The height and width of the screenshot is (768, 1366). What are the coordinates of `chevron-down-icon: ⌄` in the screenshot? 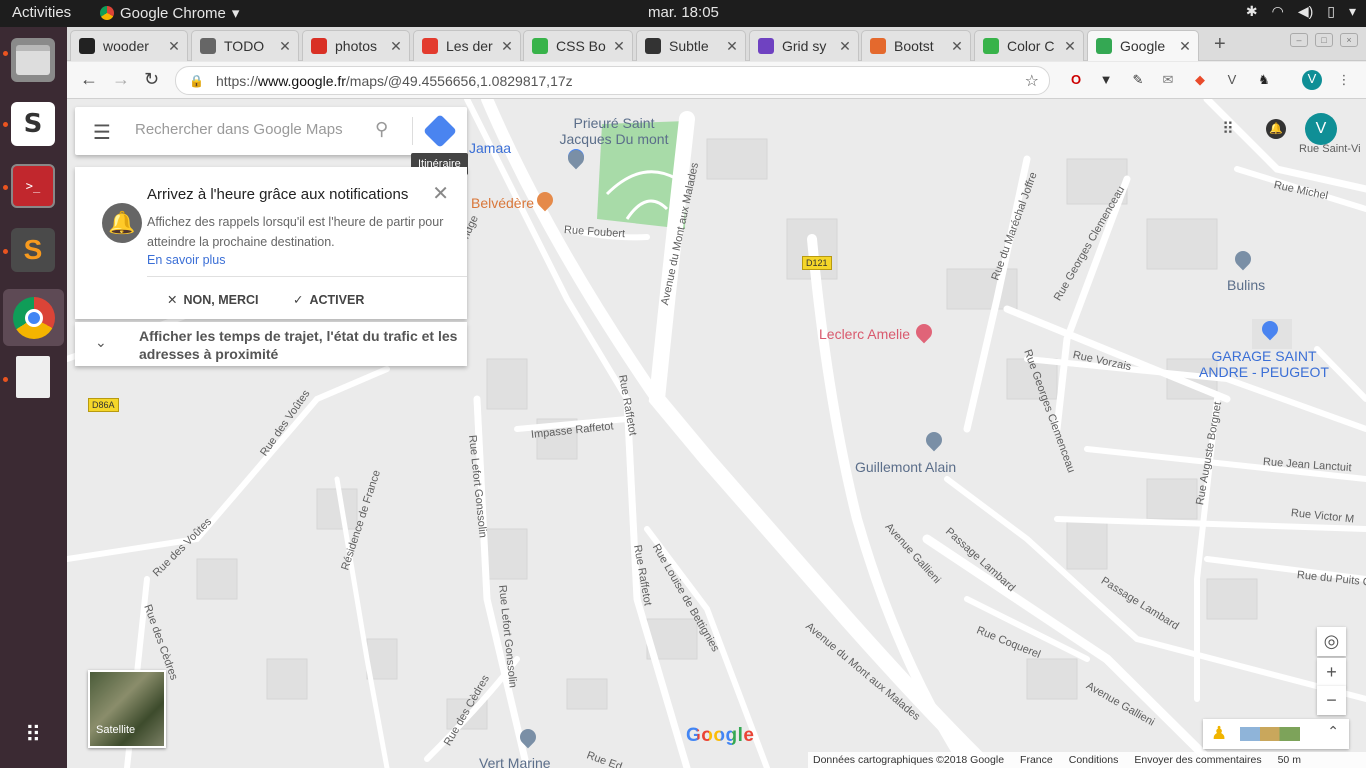 It's located at (101, 342).